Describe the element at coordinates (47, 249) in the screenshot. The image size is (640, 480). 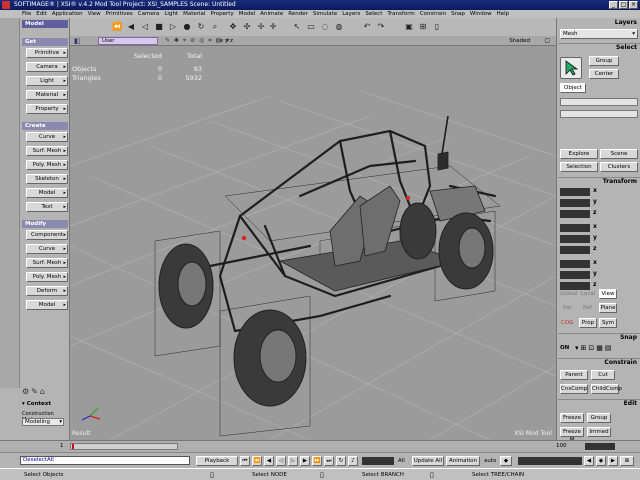
I see `modify-curve-button: Curve ▸` at that location.